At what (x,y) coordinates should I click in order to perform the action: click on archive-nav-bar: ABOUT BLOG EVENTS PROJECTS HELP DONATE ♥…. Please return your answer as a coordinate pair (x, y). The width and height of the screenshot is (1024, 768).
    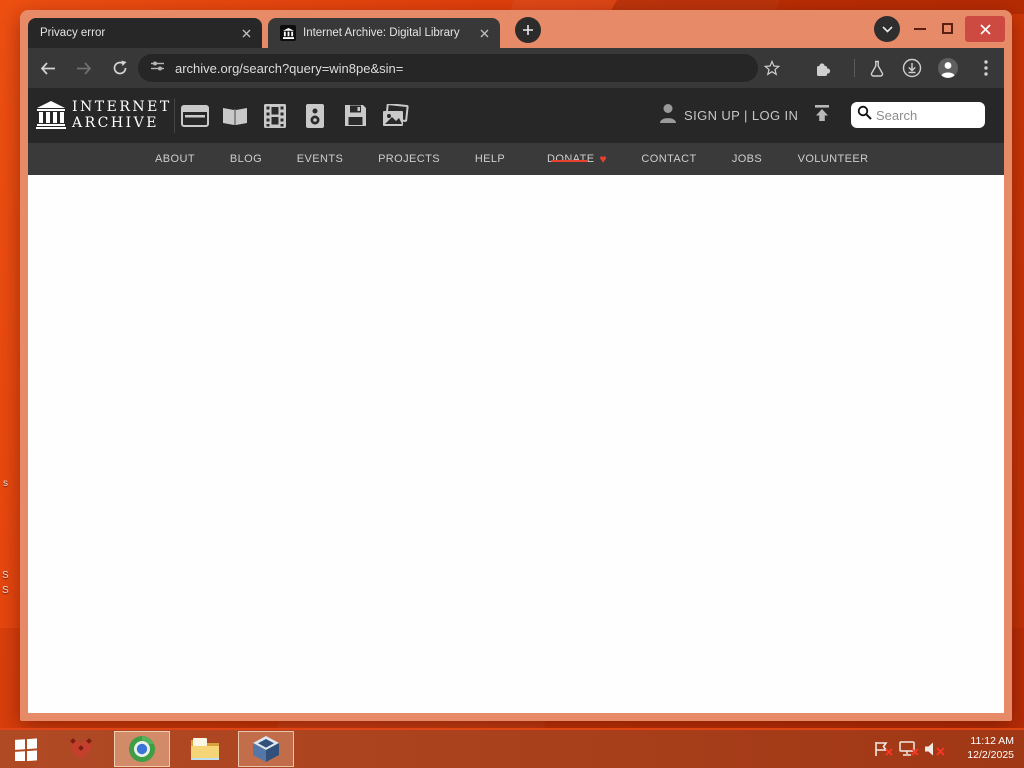
    Looking at the image, I should click on (516, 159).